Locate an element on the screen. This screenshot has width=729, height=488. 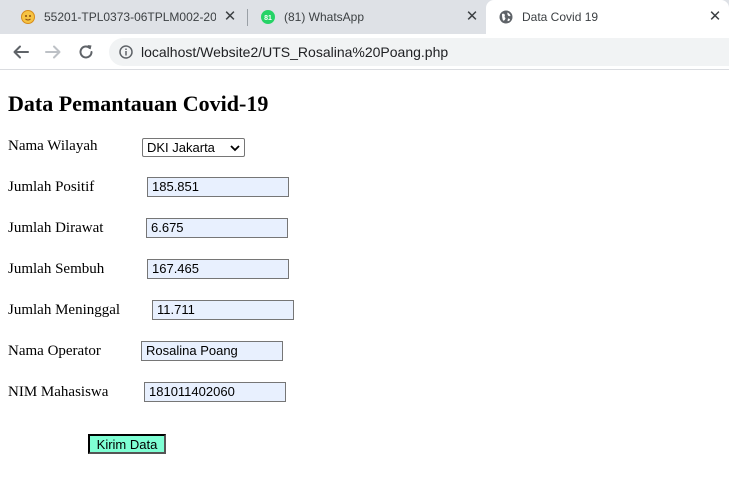
sembuh-input: 167.465 is located at coordinates (218, 269).